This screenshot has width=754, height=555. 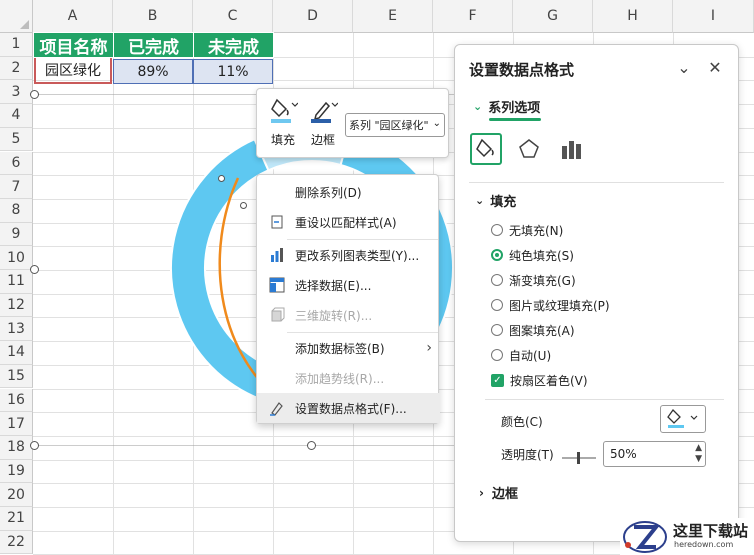 What do you see at coordinates (522, 422) in the screenshot?
I see `color-label: 颜色(C)` at bounding box center [522, 422].